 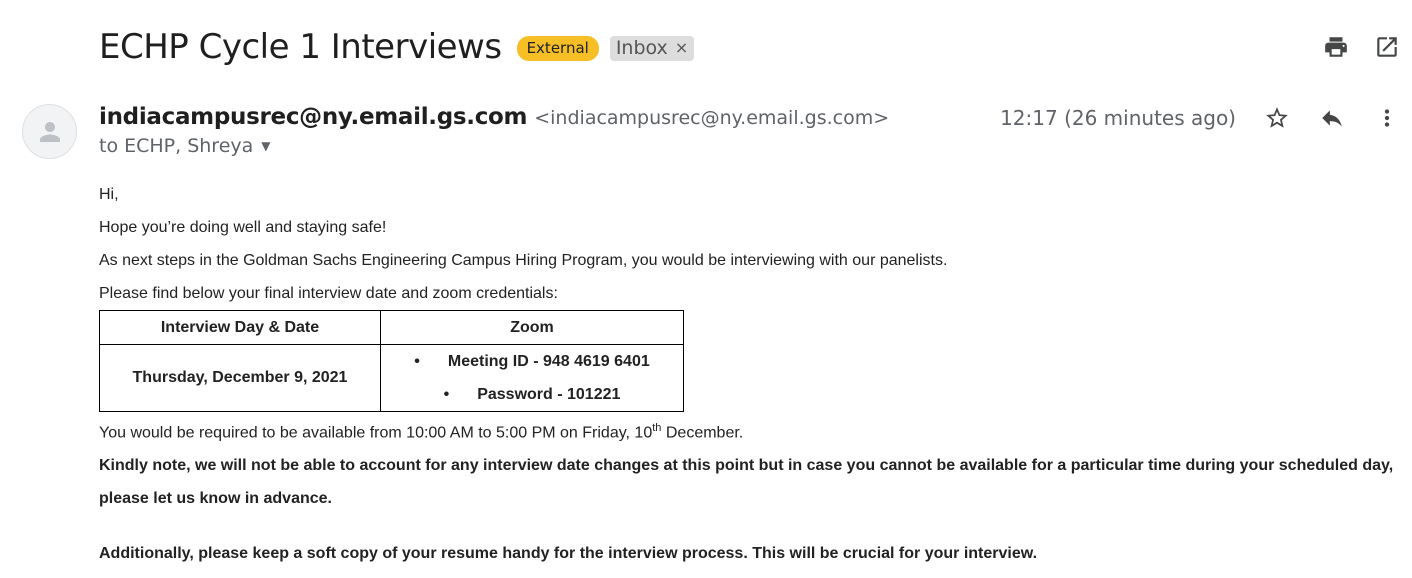 I want to click on person-icon, so click(x=49, y=131).